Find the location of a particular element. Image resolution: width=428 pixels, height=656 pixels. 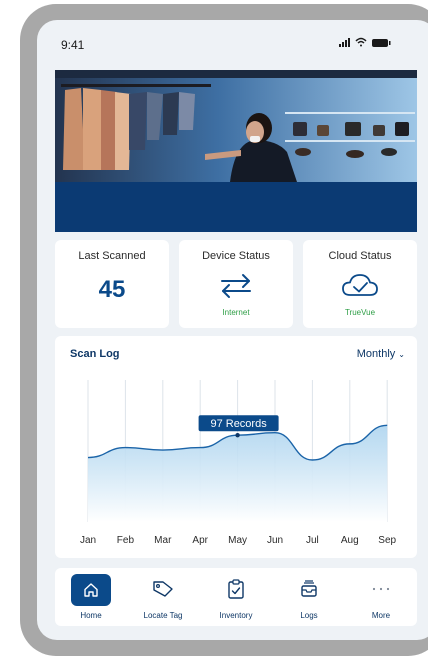

transfer-arrows-icon is located at coordinates (236, 286).